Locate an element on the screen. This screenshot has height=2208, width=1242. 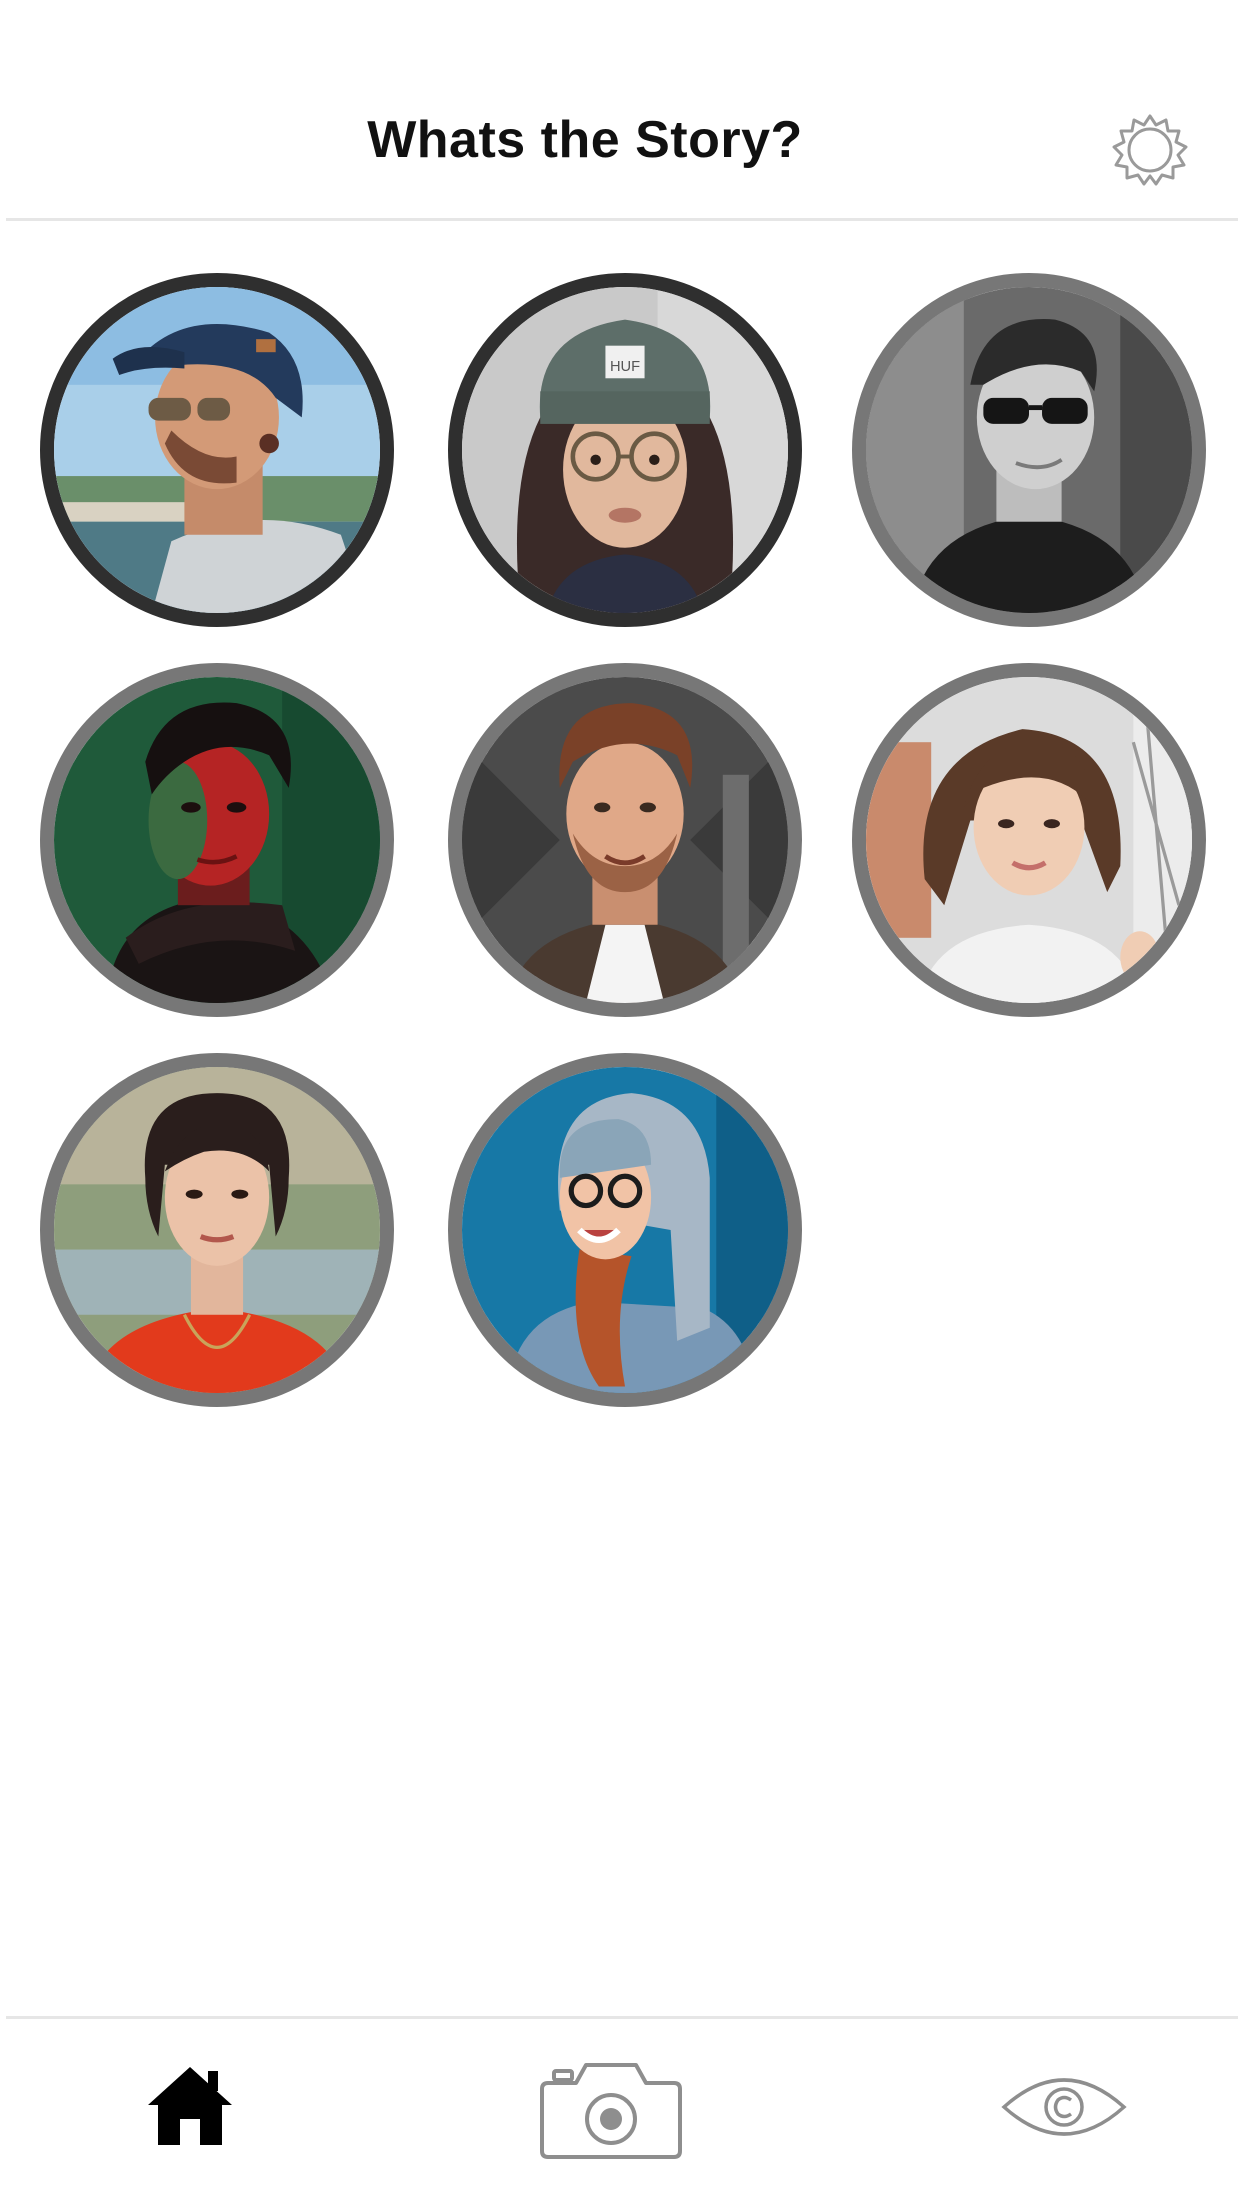
tab-home is located at coordinates (190, 2106).